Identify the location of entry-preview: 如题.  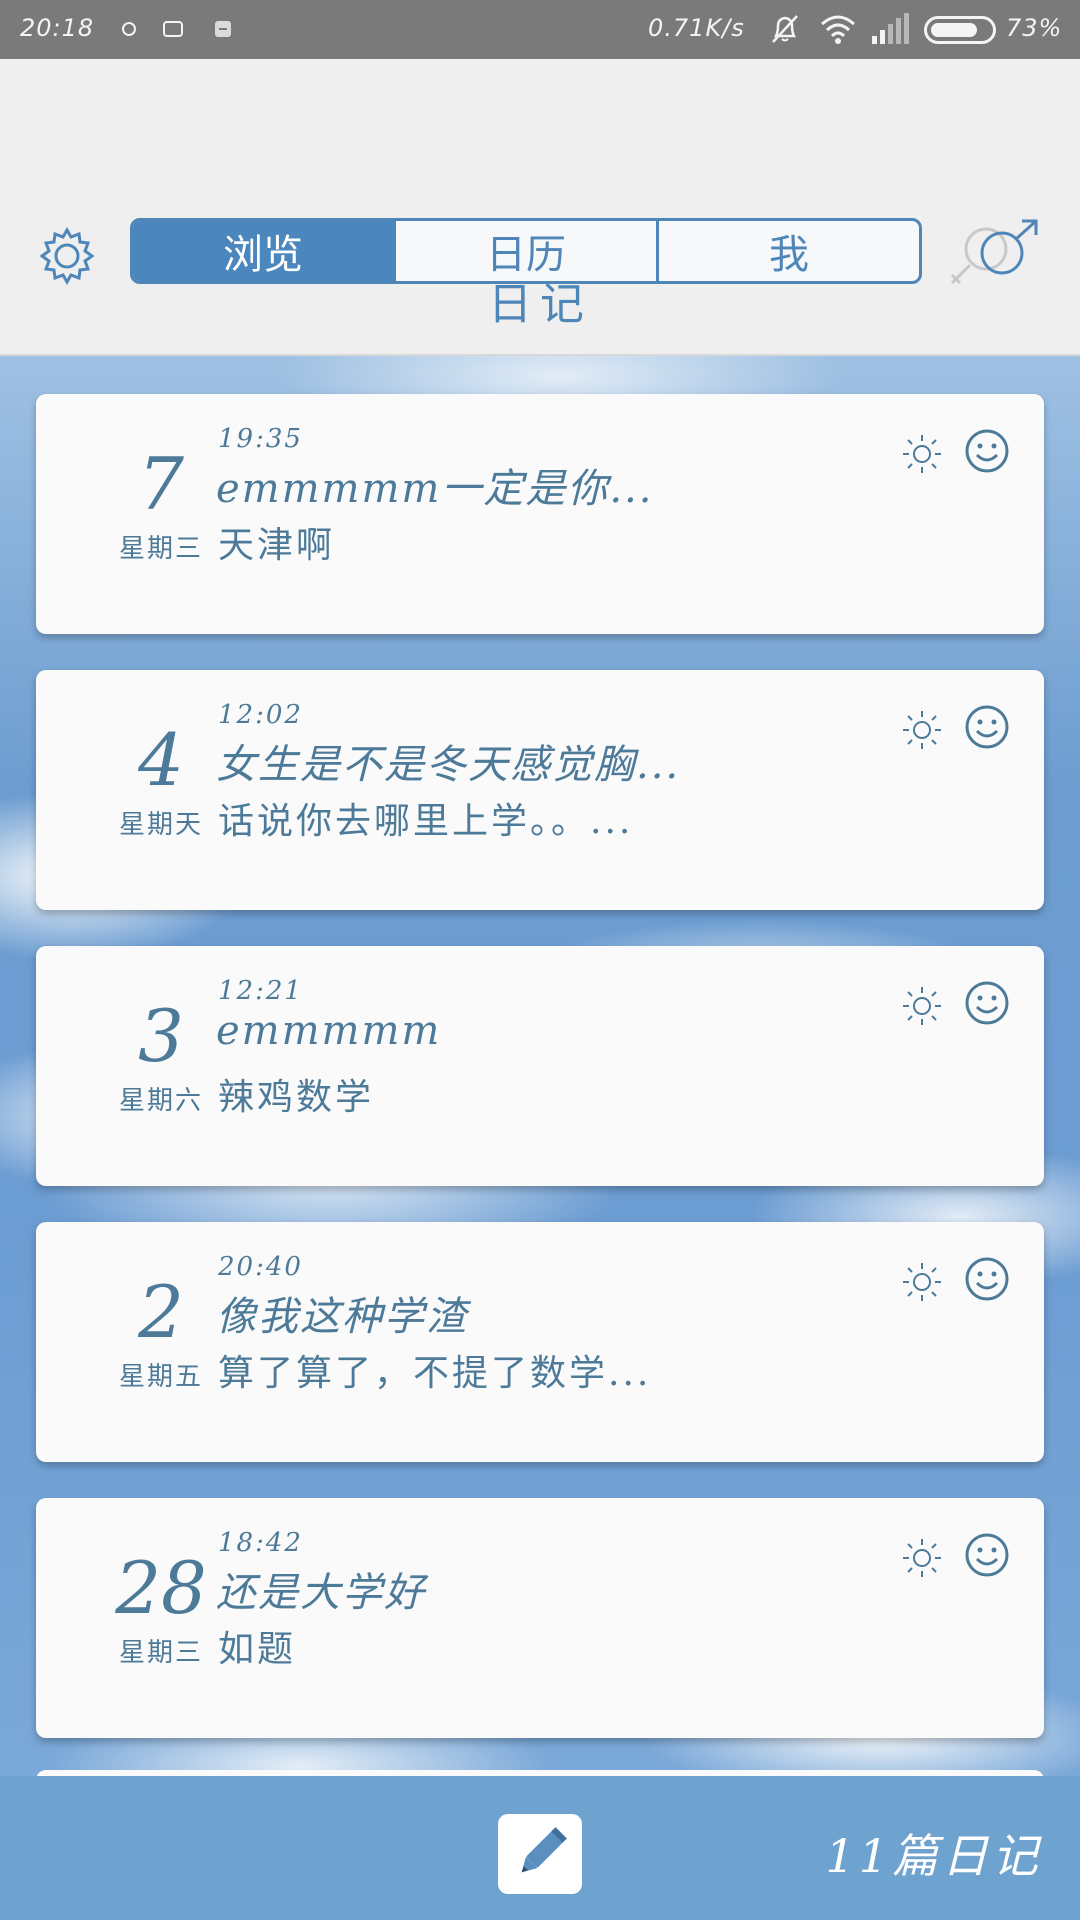
(257, 1649).